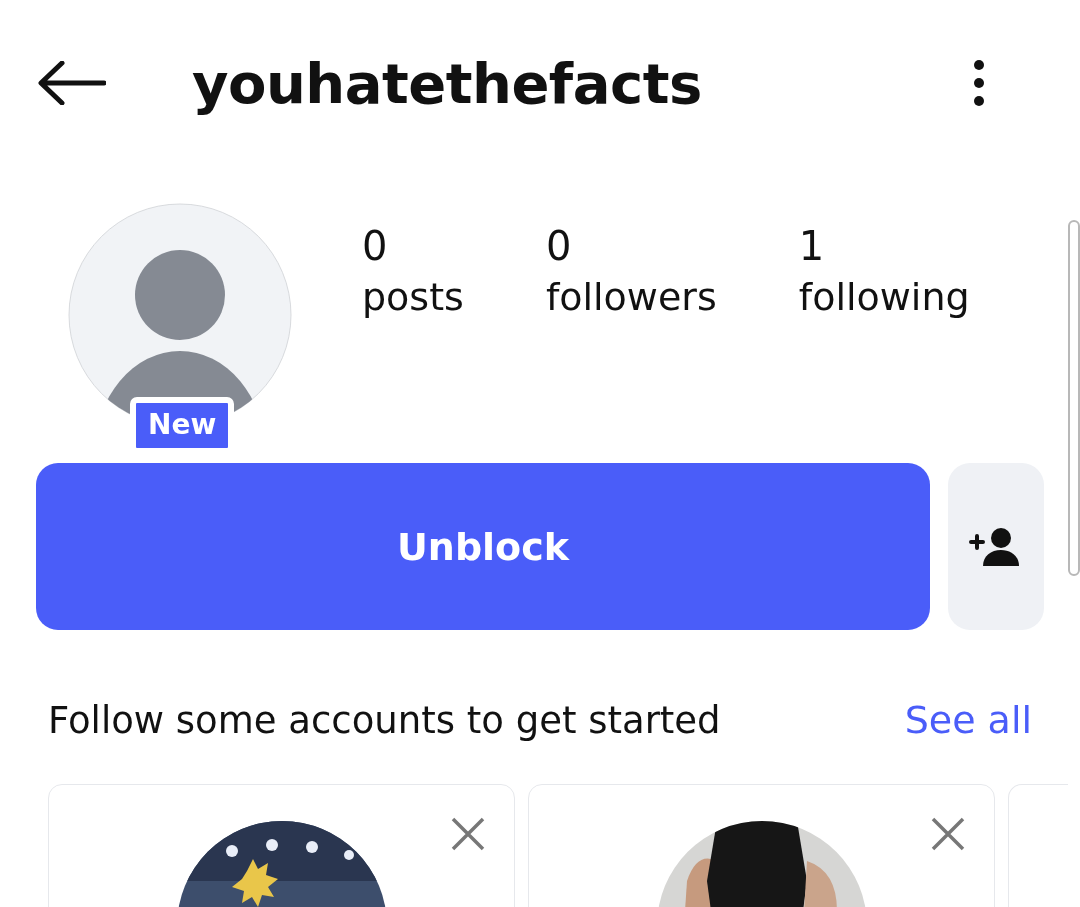 The height and width of the screenshot is (907, 1080). What do you see at coordinates (384, 720) in the screenshot?
I see `section-heading: Follow some accounts to get started` at bounding box center [384, 720].